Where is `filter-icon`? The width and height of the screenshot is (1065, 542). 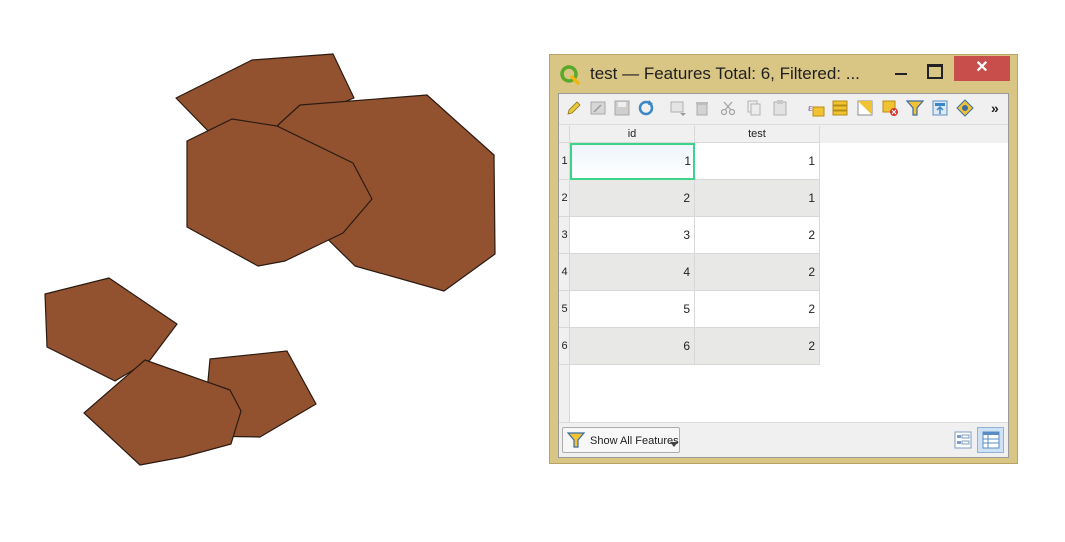 filter-icon is located at coordinates (576, 440).